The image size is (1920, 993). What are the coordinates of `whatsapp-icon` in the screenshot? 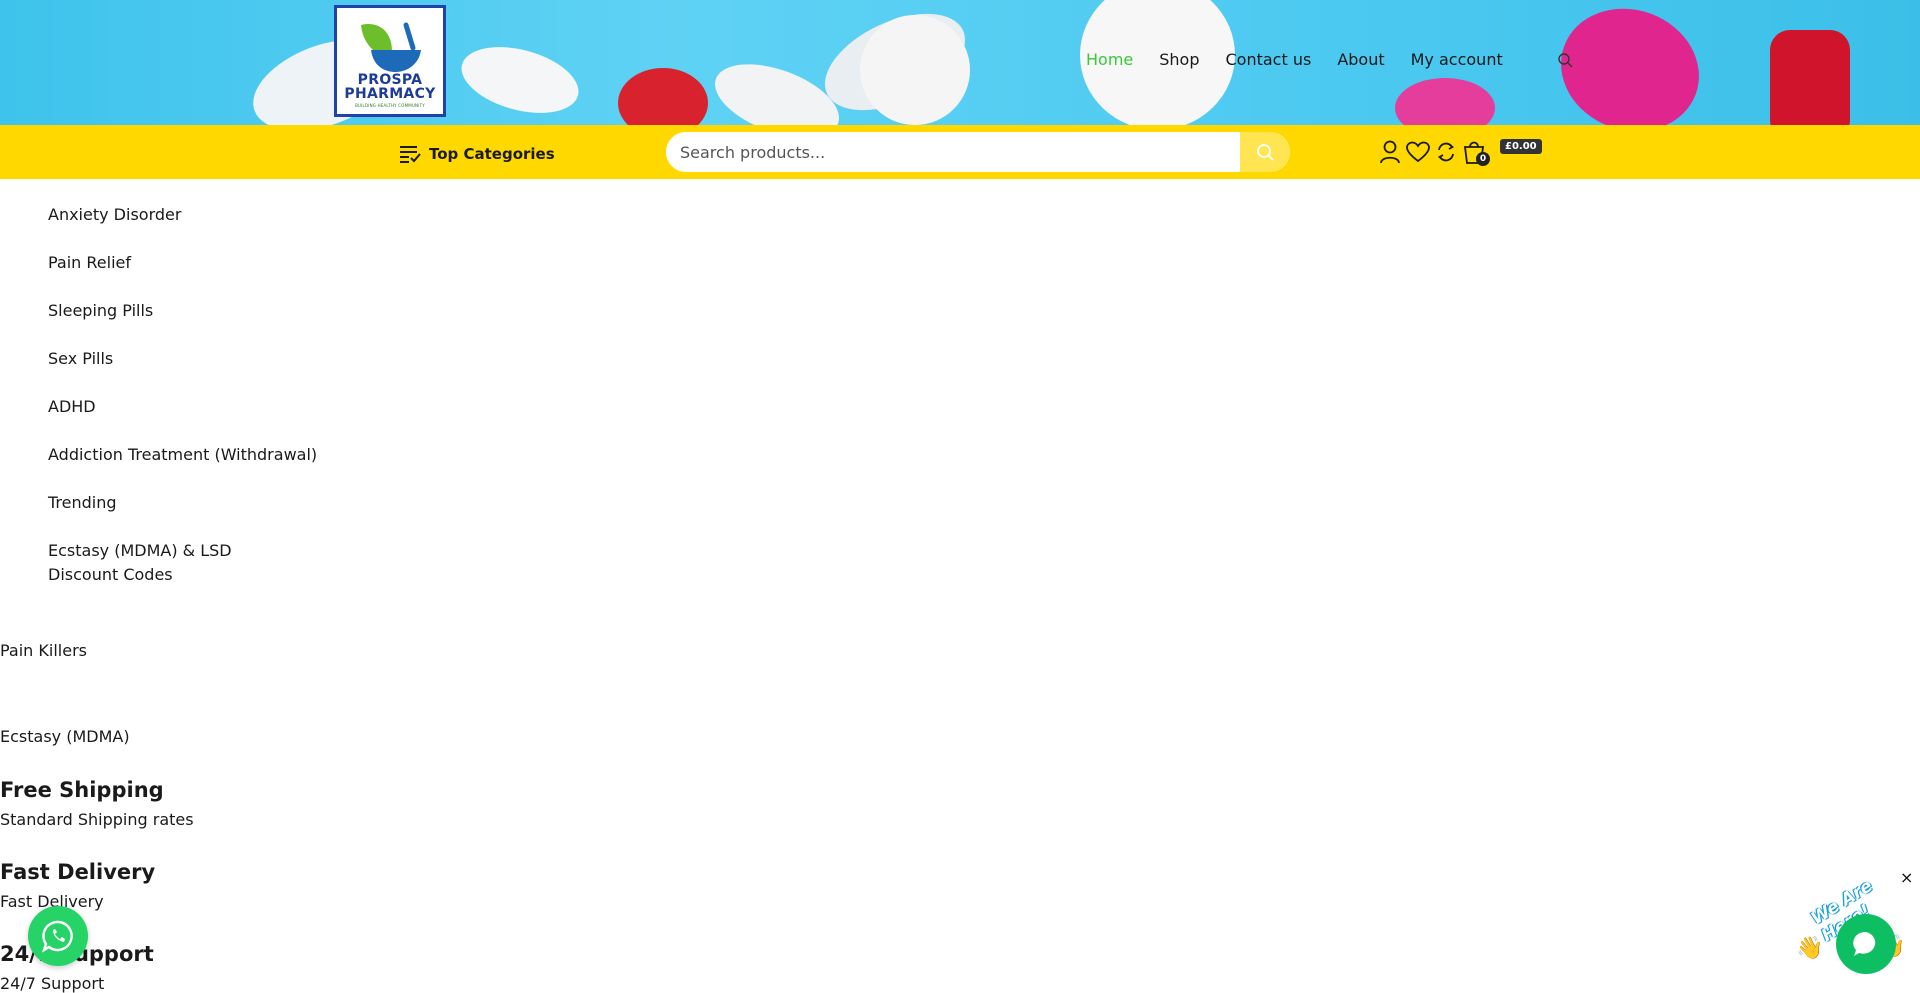 It's located at (57, 936).